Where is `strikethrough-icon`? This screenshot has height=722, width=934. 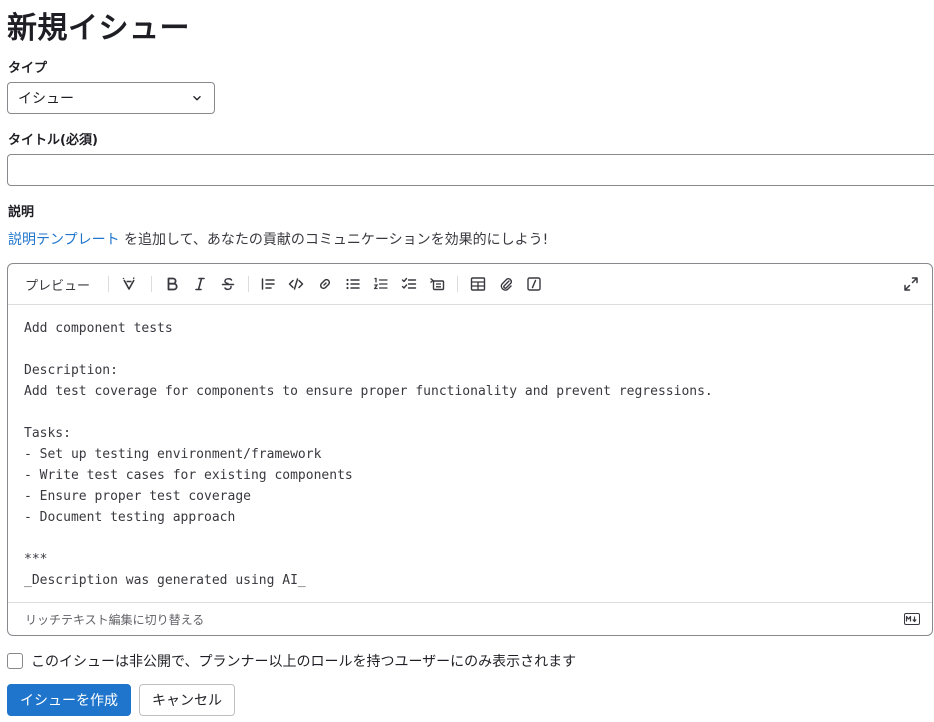
strikethrough-icon is located at coordinates (228, 284).